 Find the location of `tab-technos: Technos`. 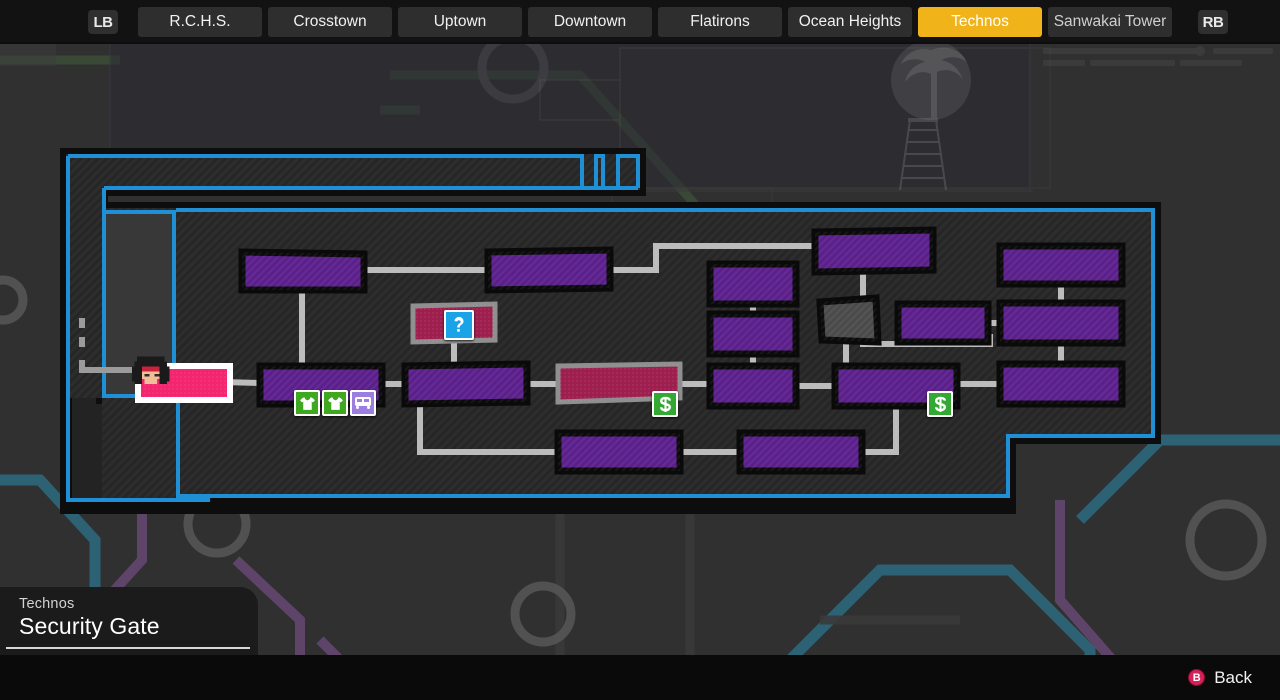

tab-technos: Technos is located at coordinates (980, 22).